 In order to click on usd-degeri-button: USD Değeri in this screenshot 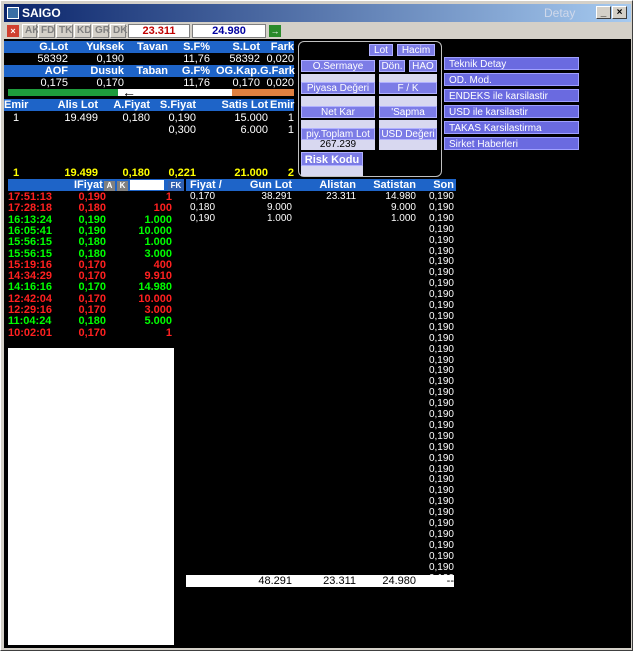, I will do `click(408, 134)`.